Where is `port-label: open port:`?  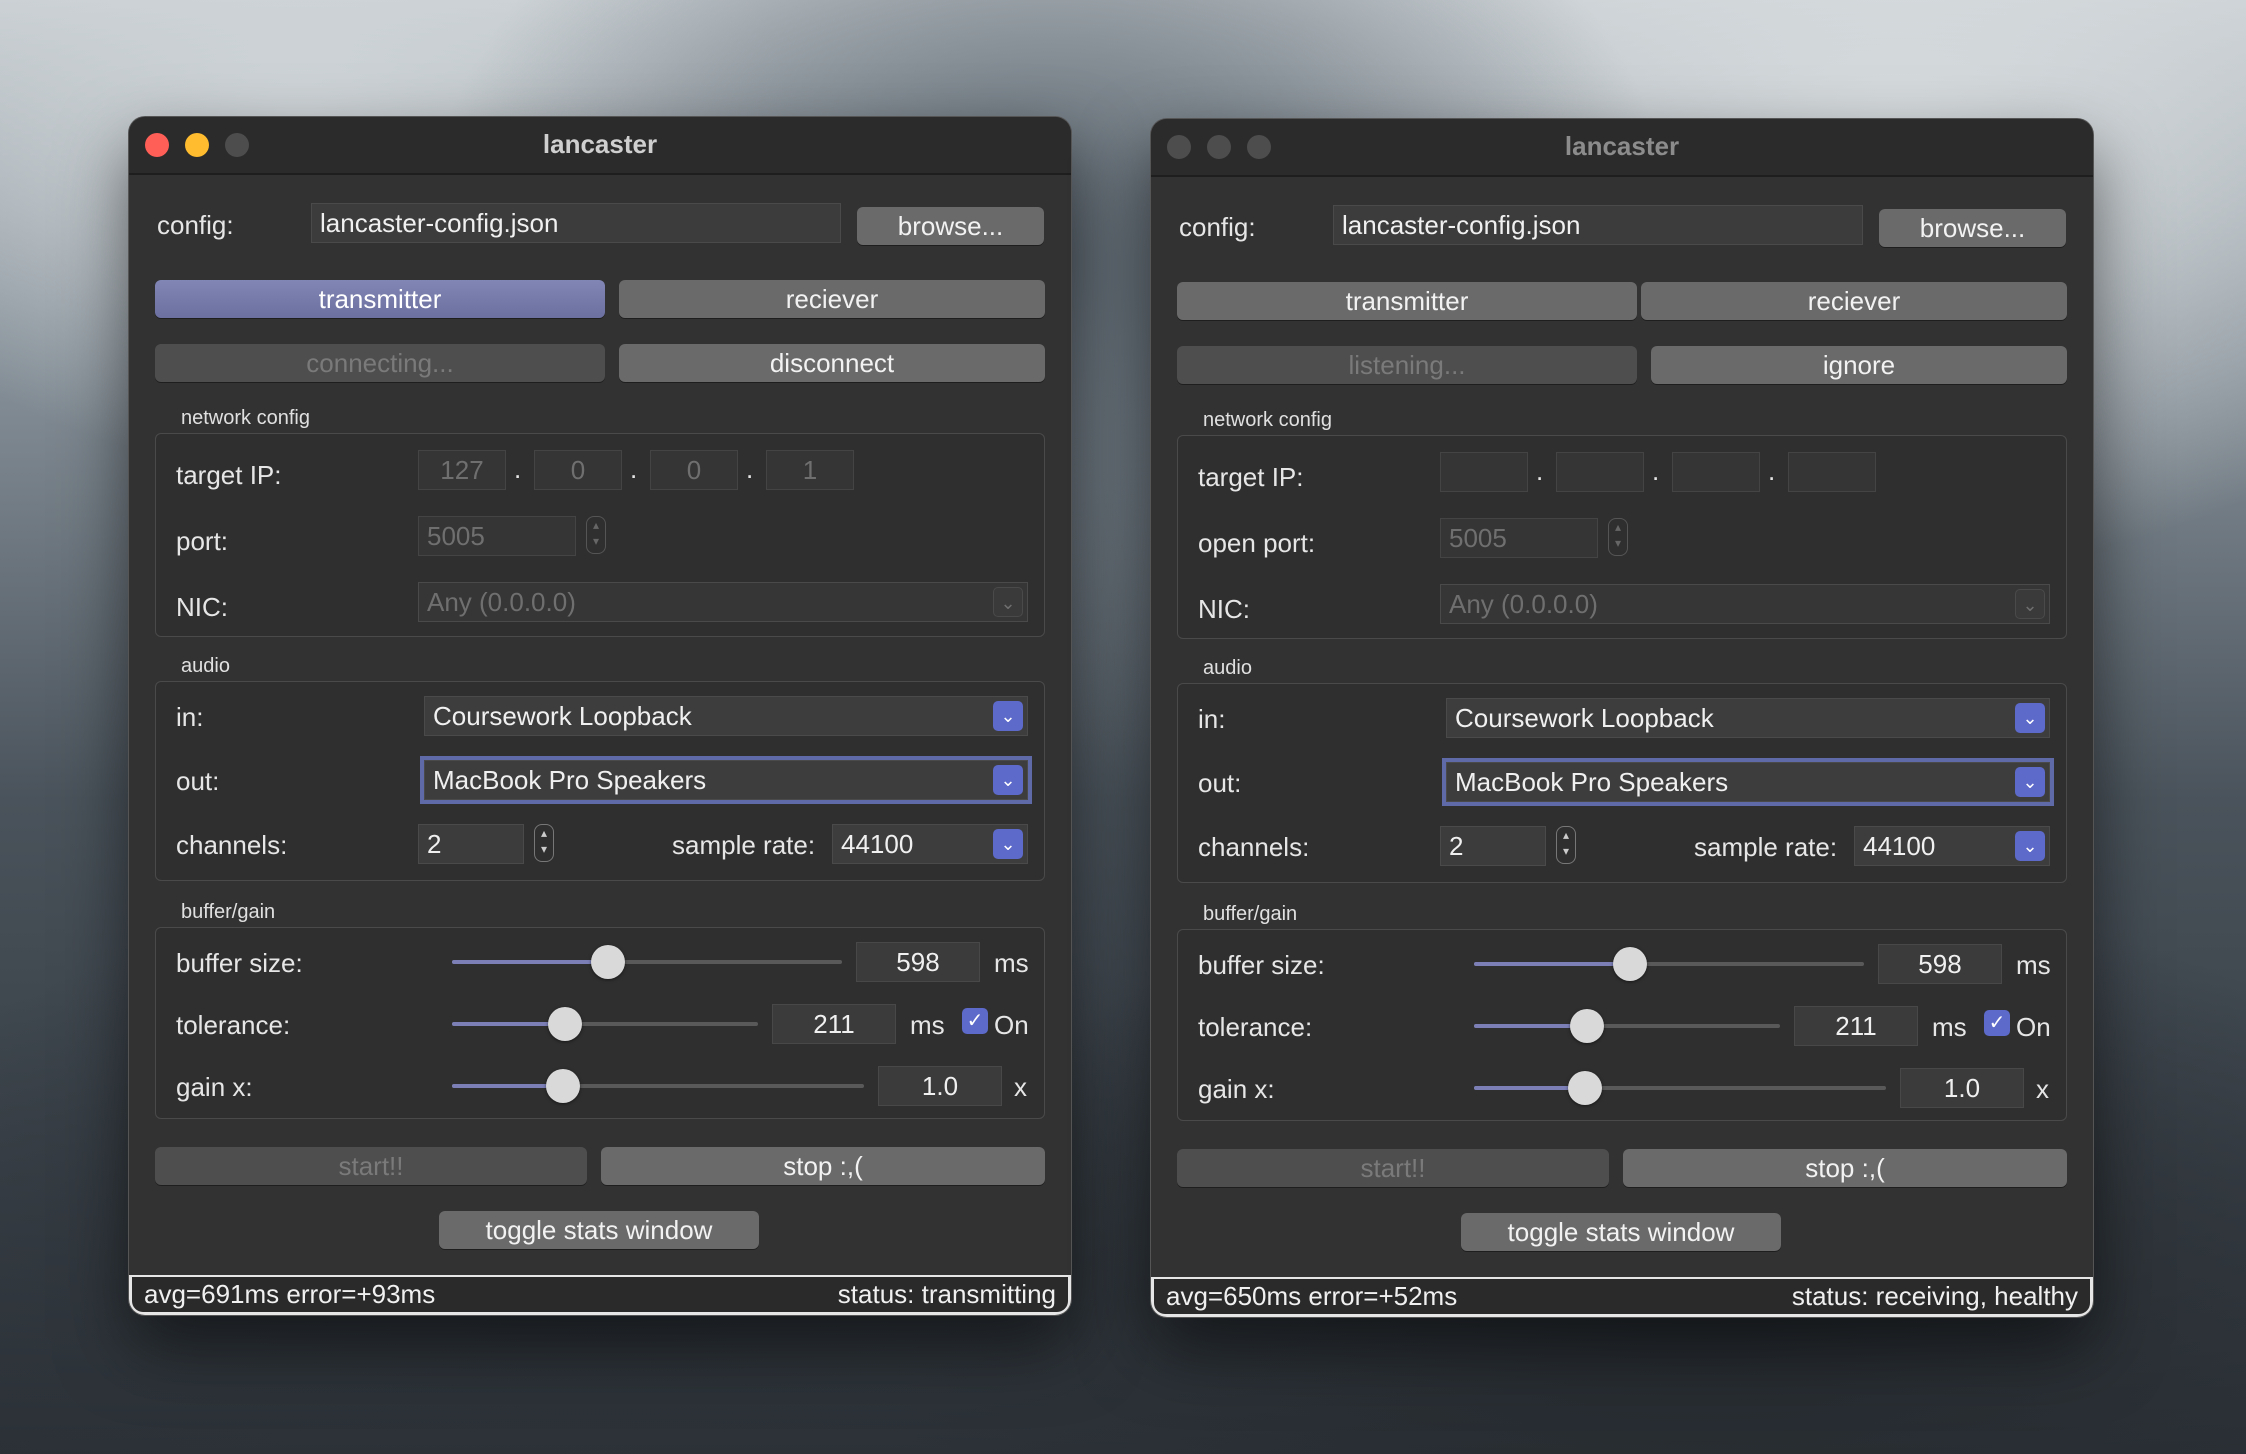
port-label: open port: is located at coordinates (1257, 543).